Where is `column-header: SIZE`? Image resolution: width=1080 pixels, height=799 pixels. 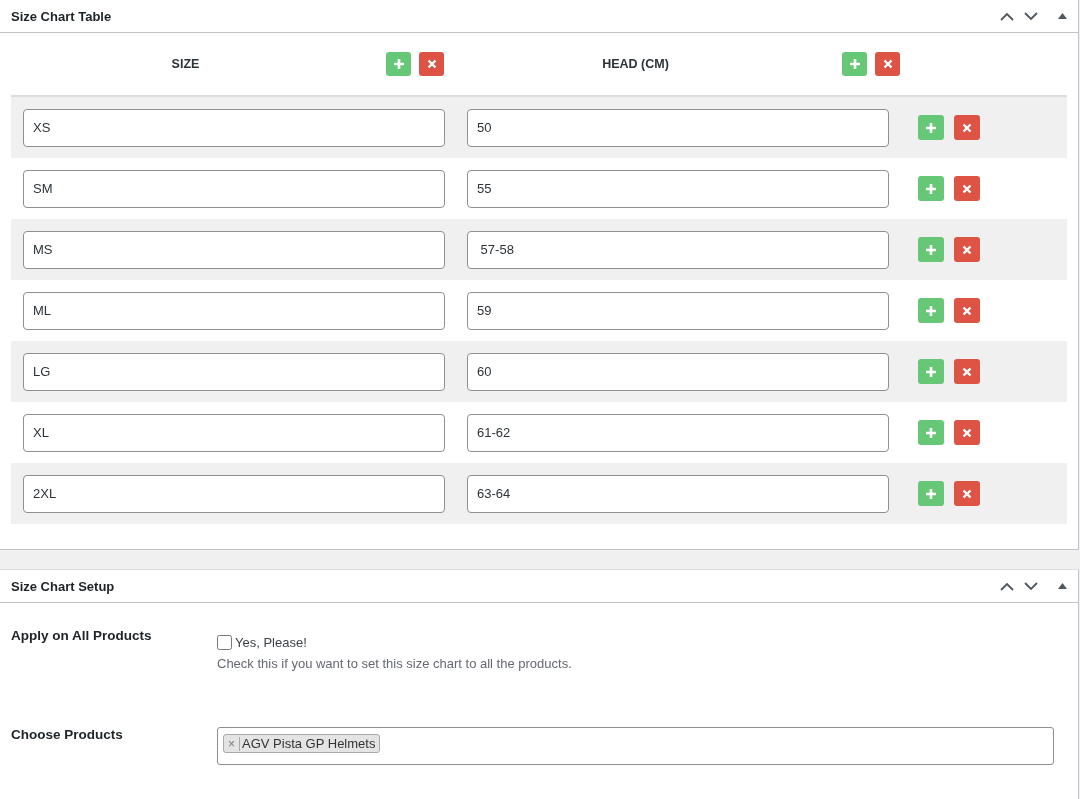
column-header: SIZE is located at coordinates (185, 64).